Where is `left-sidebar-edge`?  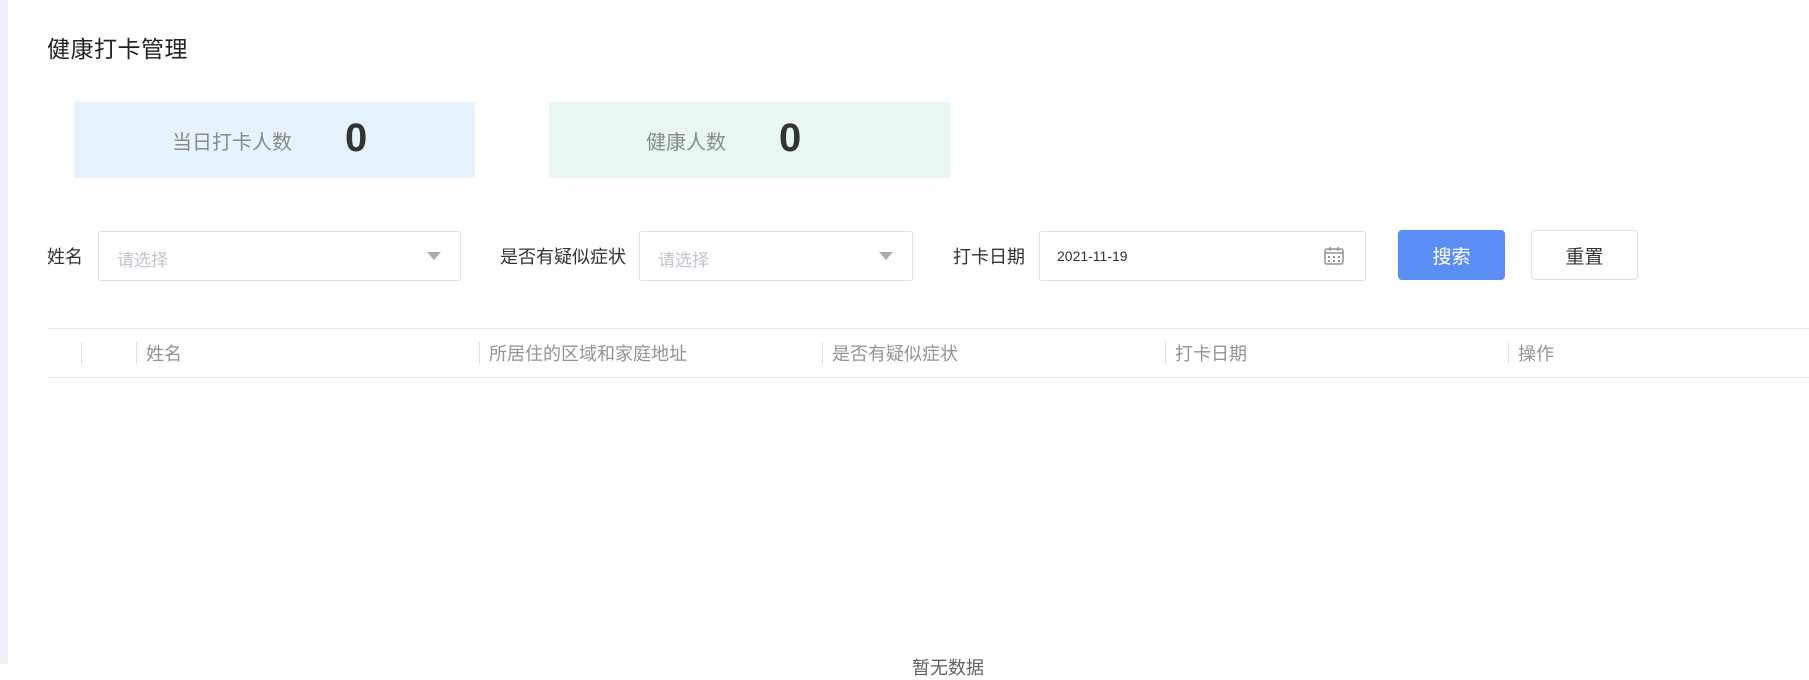 left-sidebar-edge is located at coordinates (4, 332).